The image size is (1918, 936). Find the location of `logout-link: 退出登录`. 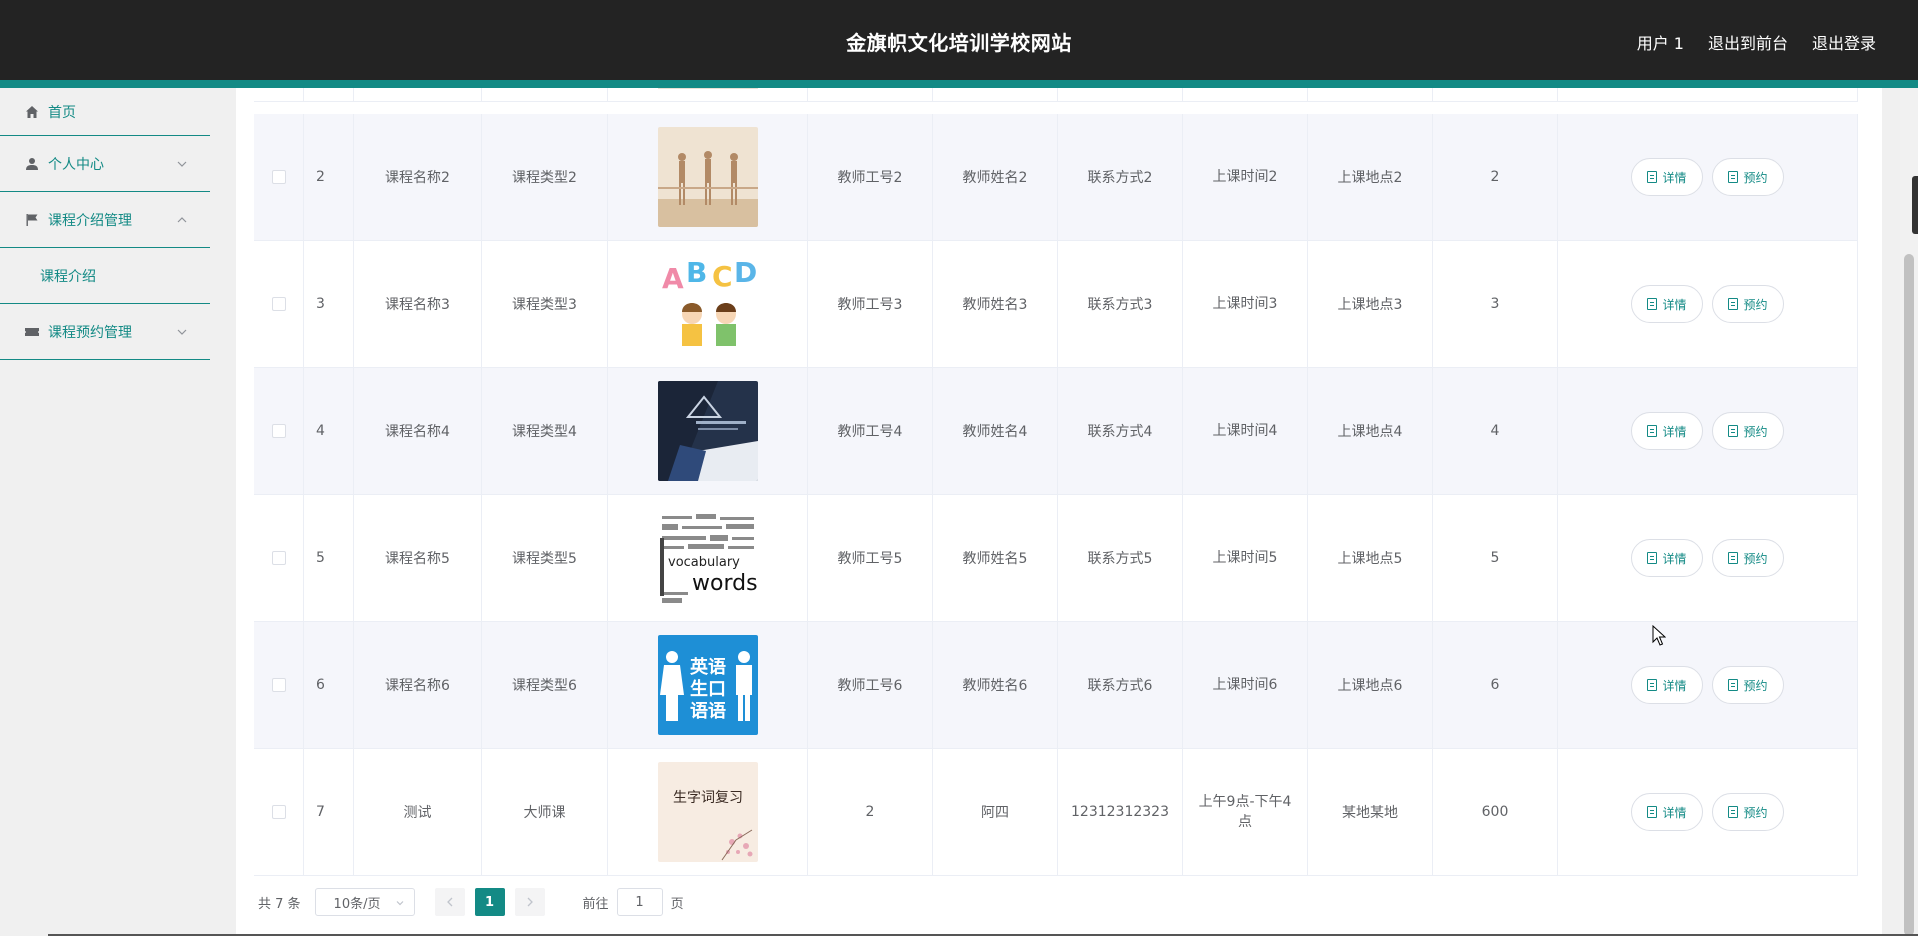

logout-link: 退出登录 is located at coordinates (1844, 42).